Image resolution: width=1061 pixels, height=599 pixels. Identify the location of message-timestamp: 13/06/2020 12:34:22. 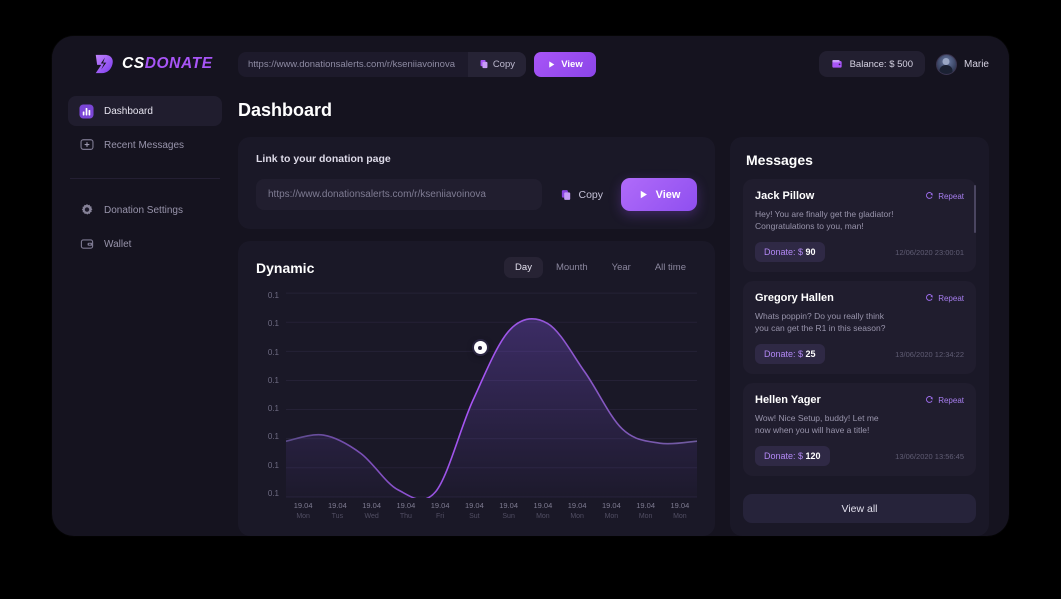
(929, 354).